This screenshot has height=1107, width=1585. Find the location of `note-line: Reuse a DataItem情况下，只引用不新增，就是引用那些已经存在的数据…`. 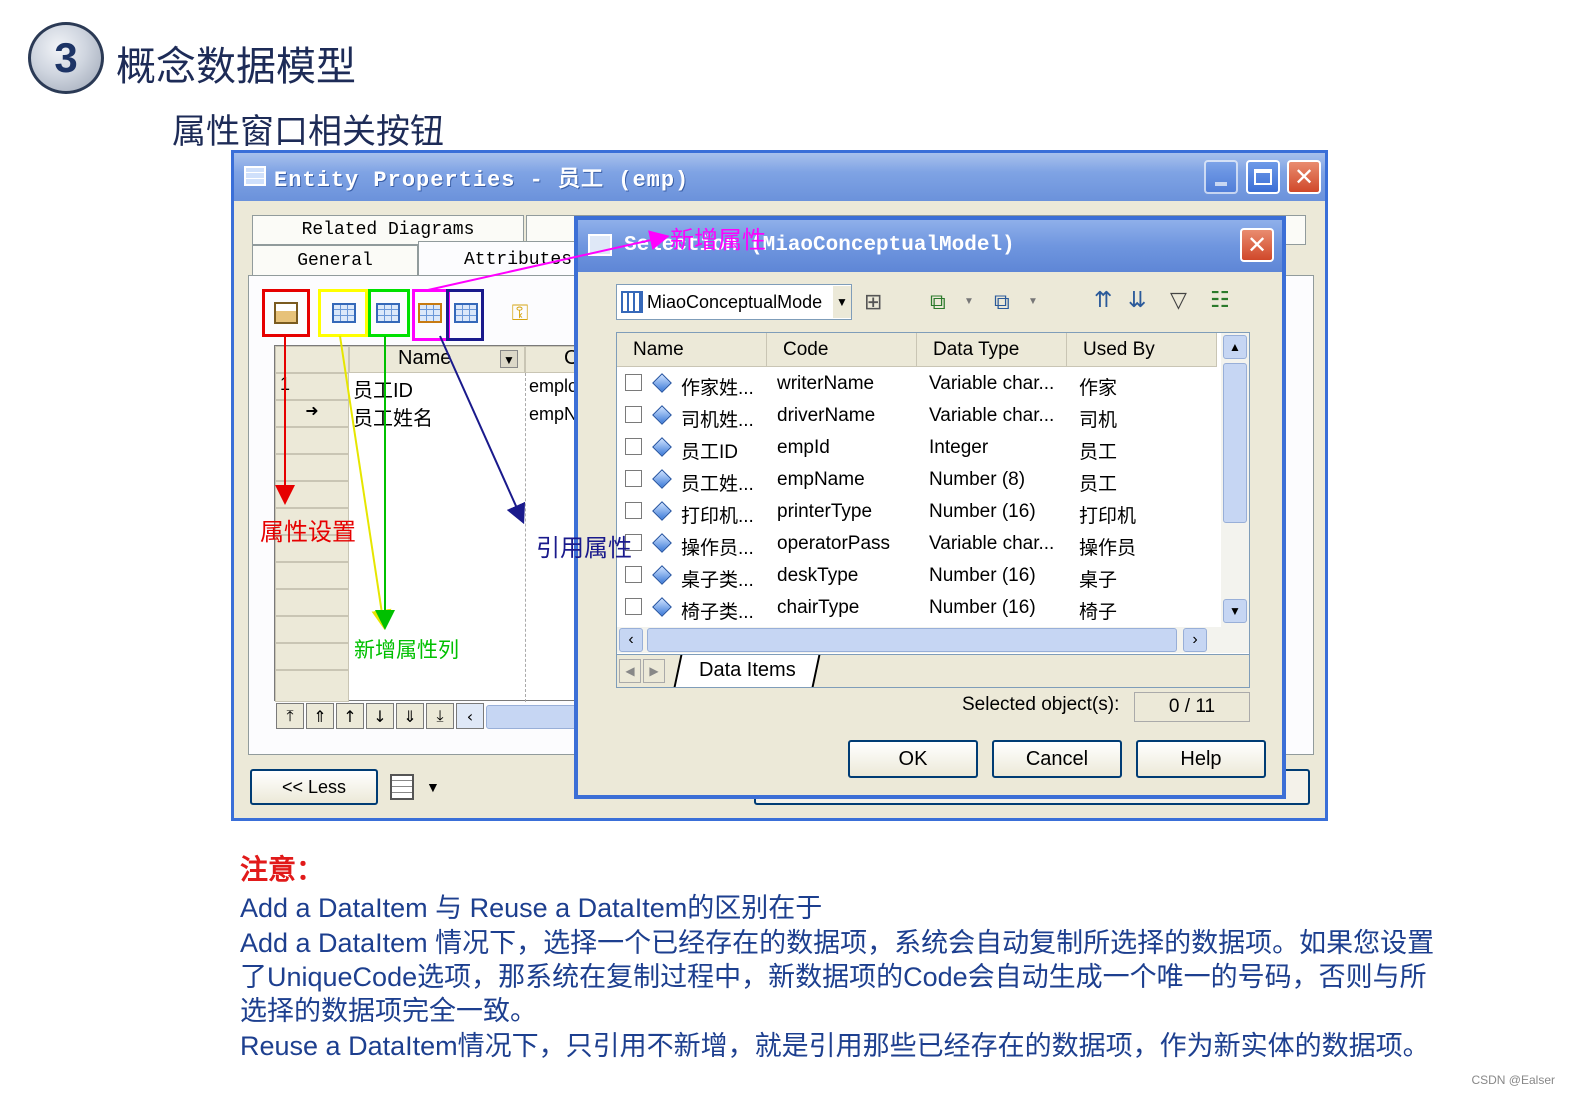

note-line: Reuse a DataItem情况下，只引用不新增，就是引用那些已经存在的数据… is located at coordinates (835, 1046).